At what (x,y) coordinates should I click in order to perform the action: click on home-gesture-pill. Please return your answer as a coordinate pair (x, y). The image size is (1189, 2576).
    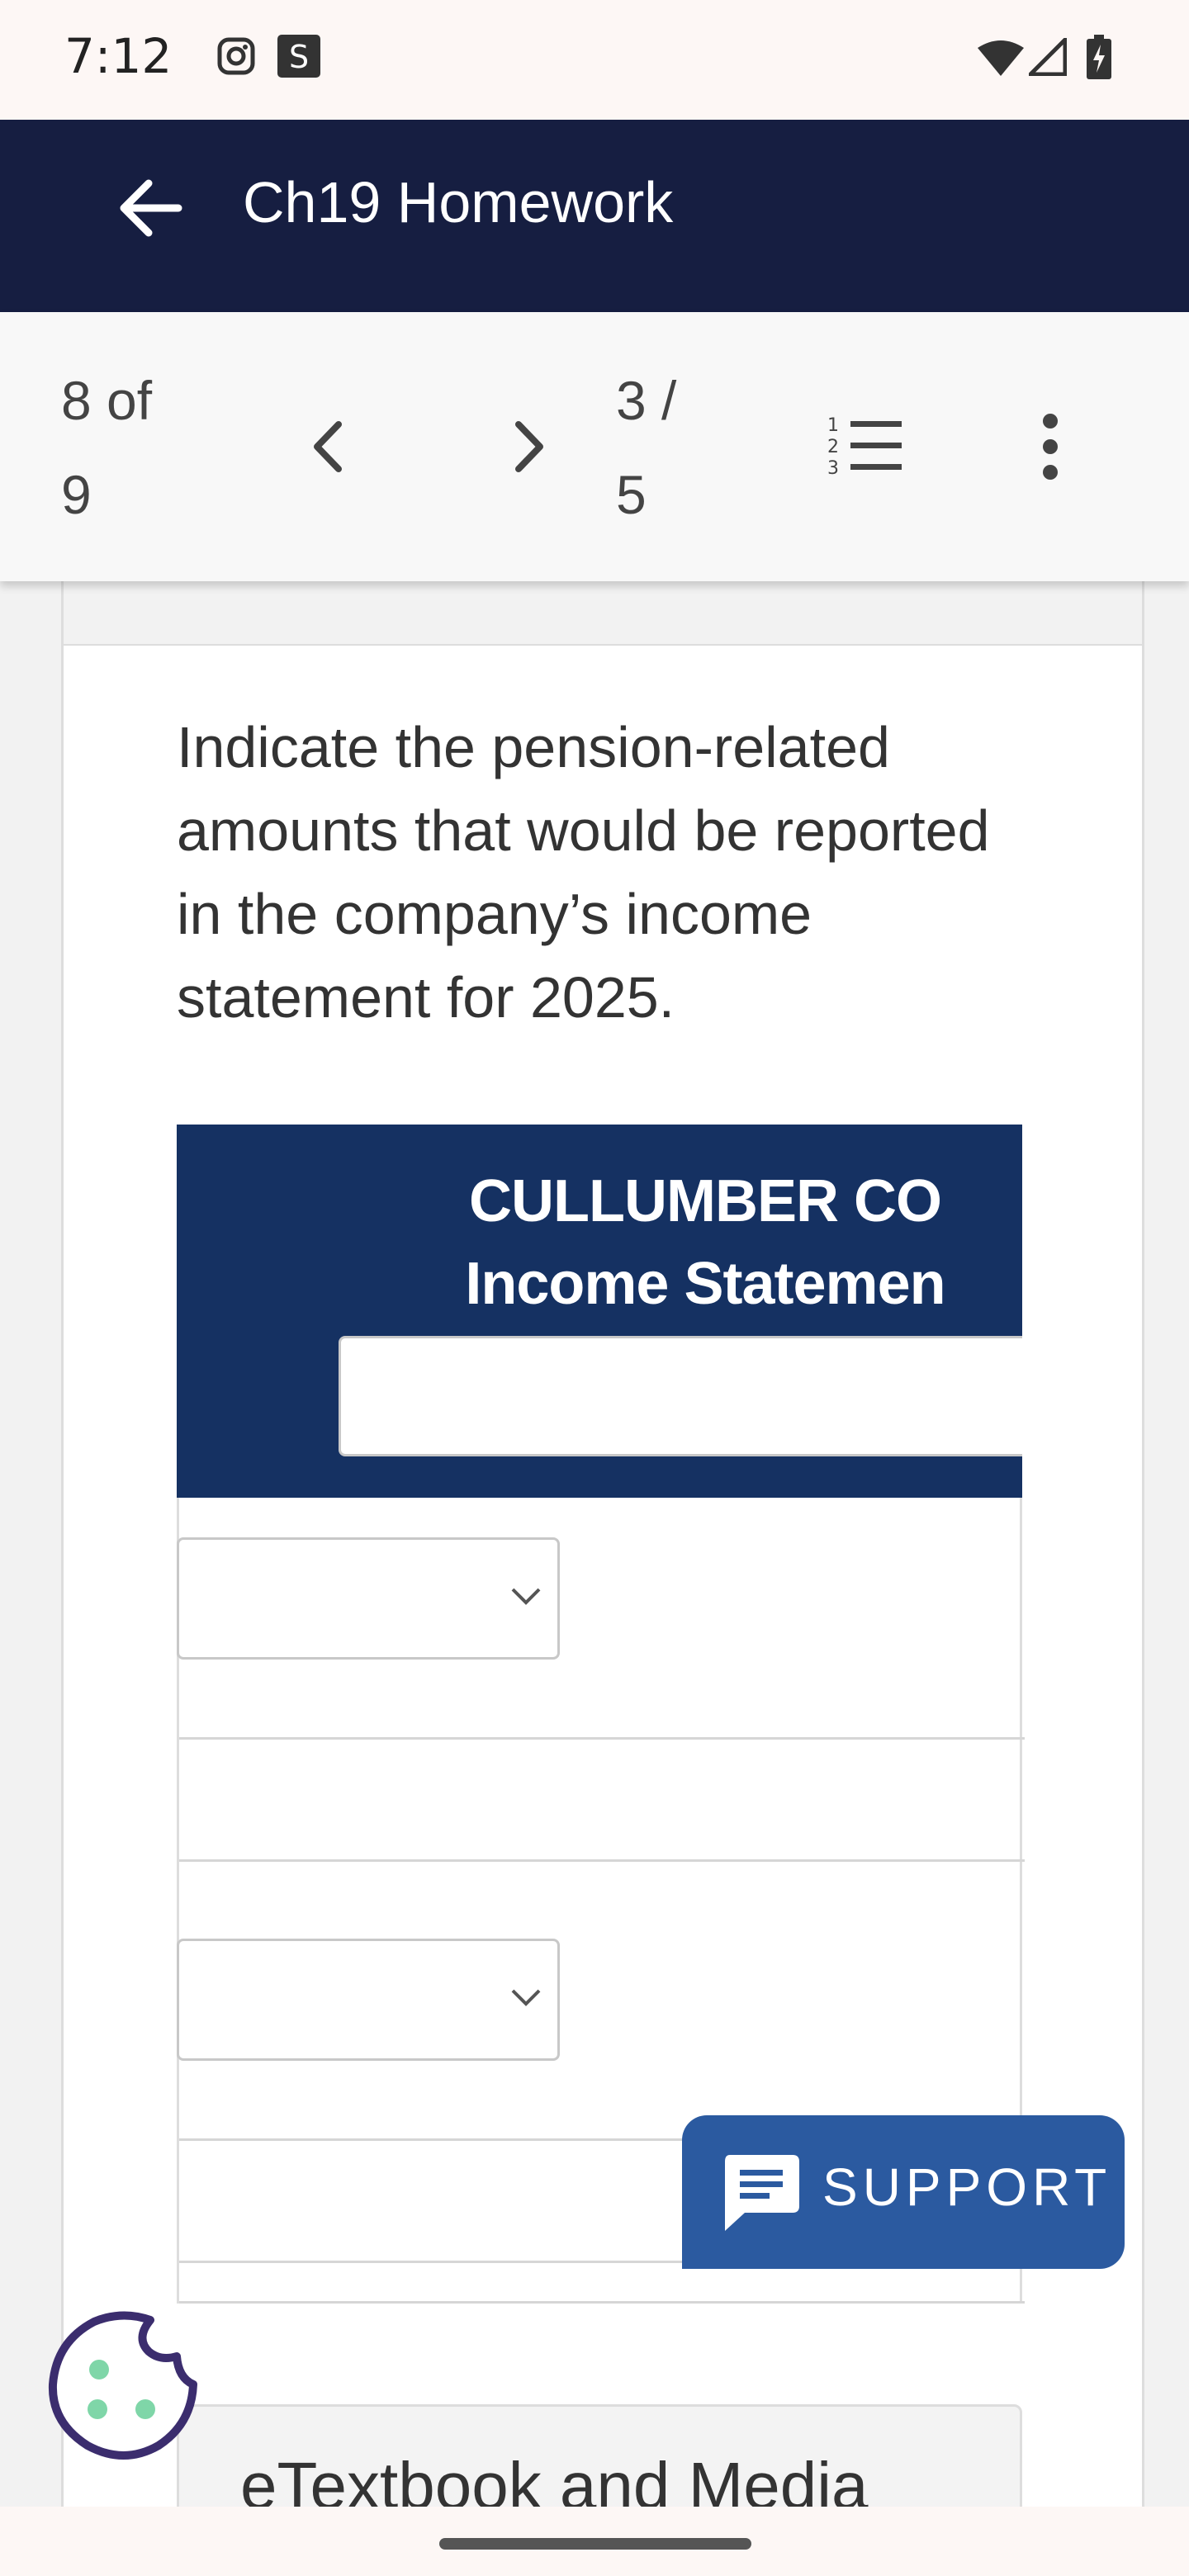
    Looking at the image, I should click on (595, 2544).